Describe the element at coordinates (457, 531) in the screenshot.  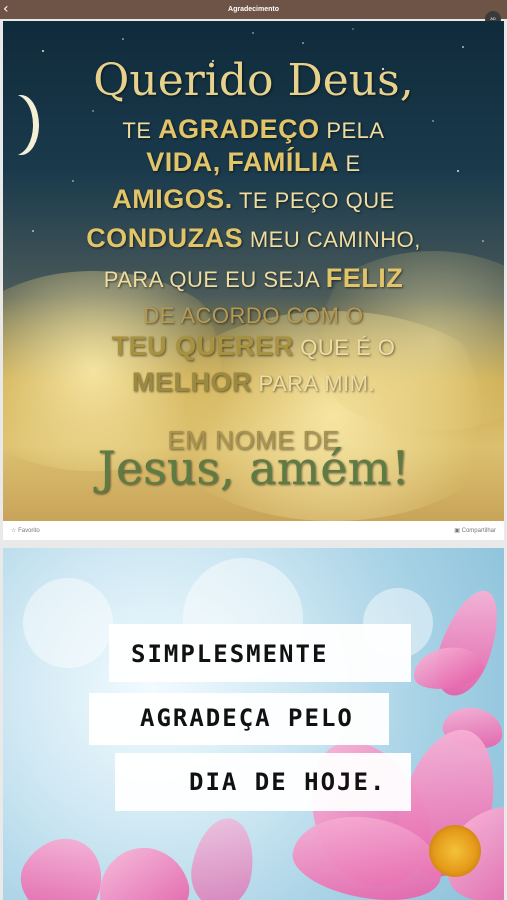
I see `share-icon: ▣` at that location.